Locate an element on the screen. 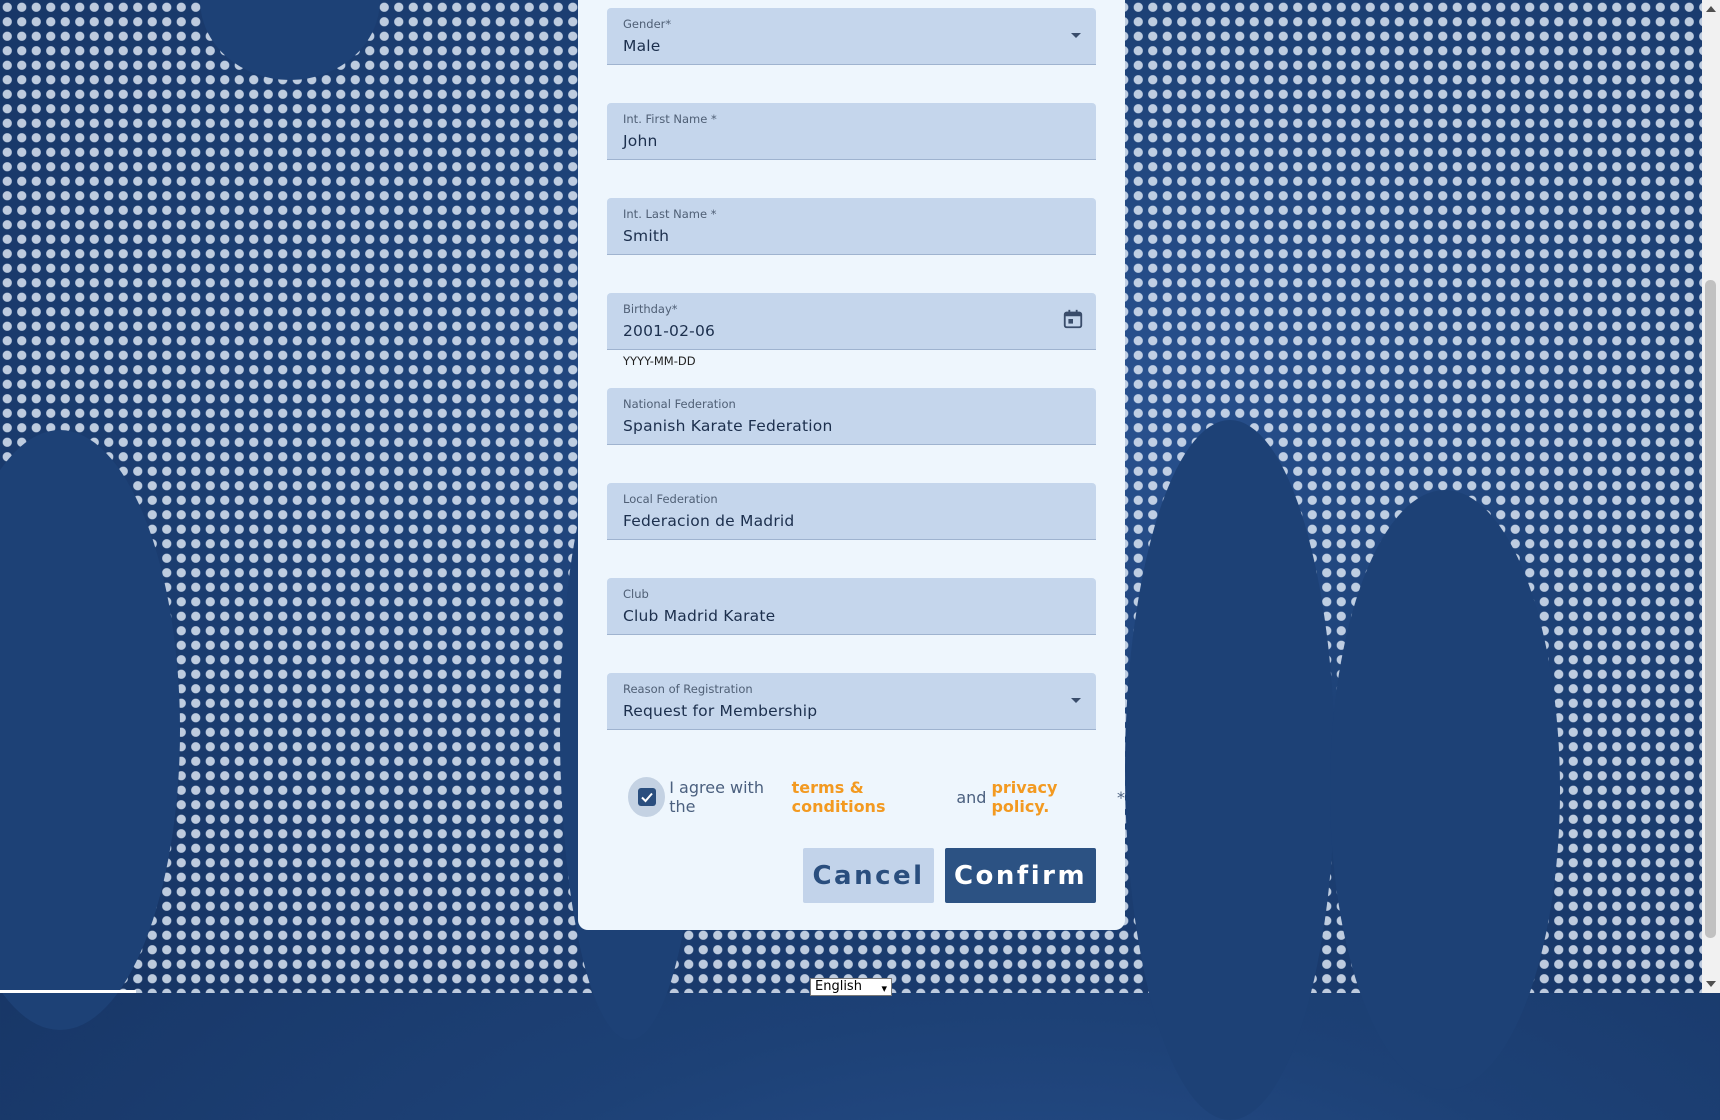  required-asterisk: * is located at coordinates (1121, 797).